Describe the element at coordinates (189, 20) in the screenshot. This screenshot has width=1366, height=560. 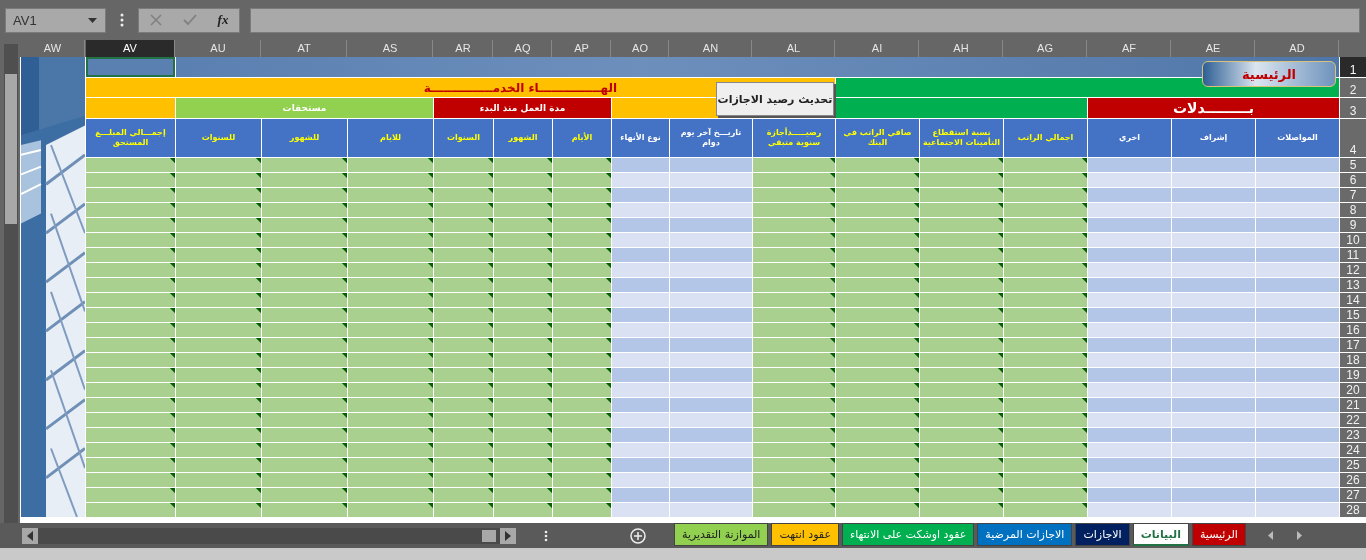
I see `check-icon` at that location.